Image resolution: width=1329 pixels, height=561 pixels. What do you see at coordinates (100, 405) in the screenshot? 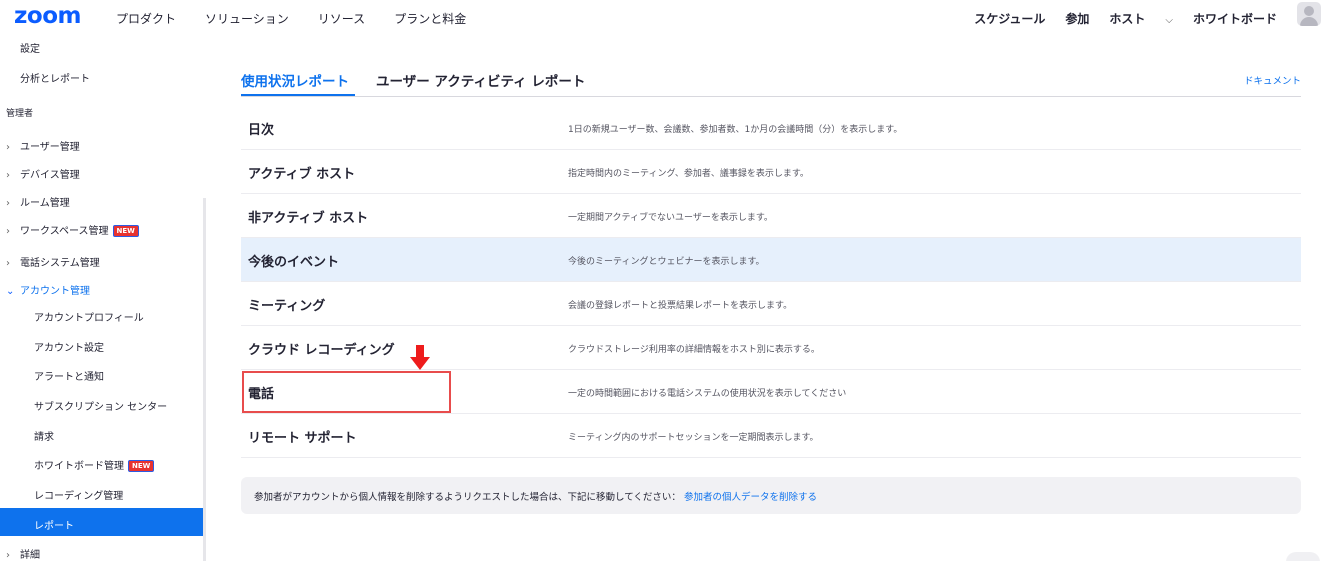
I see `sidebar-item-subscription: サブスクリプション センター` at bounding box center [100, 405].